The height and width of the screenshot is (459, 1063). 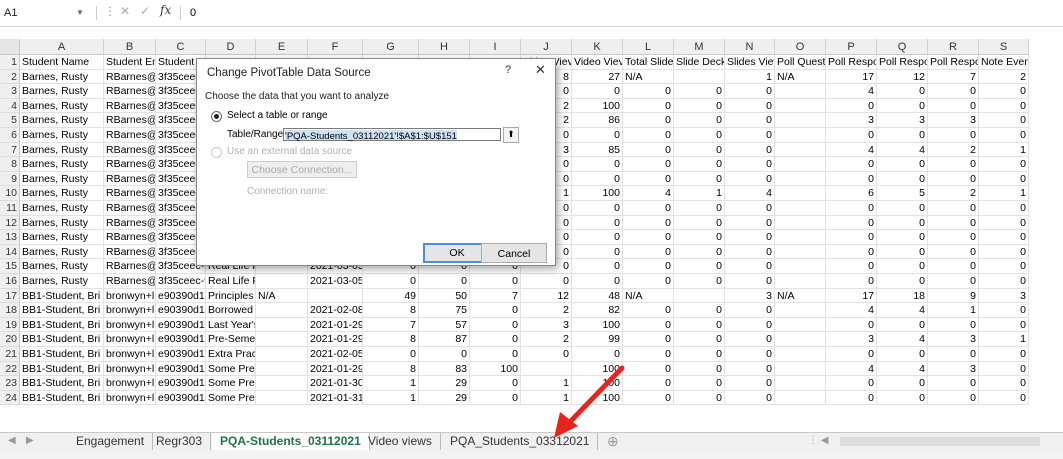 I want to click on external-source-radio, so click(x=216, y=152).